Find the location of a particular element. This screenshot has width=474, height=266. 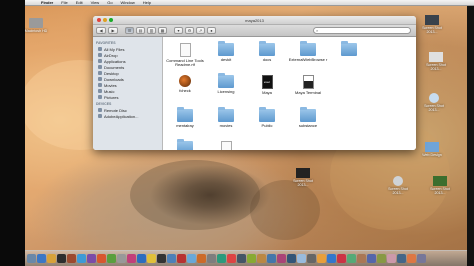

list-view-button: ▤ is located at coordinates (140, 30).